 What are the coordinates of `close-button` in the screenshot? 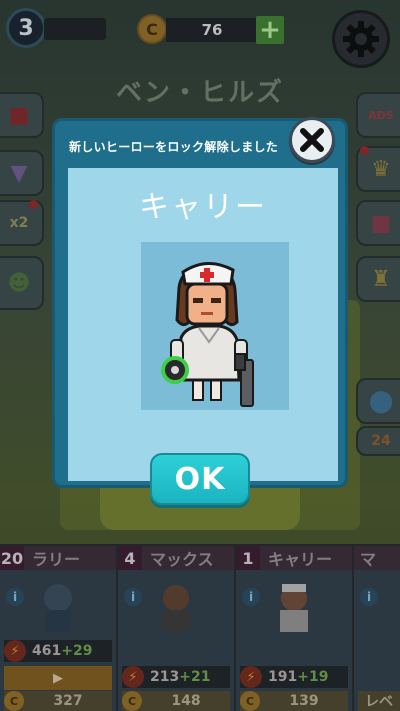 It's located at (312, 140).